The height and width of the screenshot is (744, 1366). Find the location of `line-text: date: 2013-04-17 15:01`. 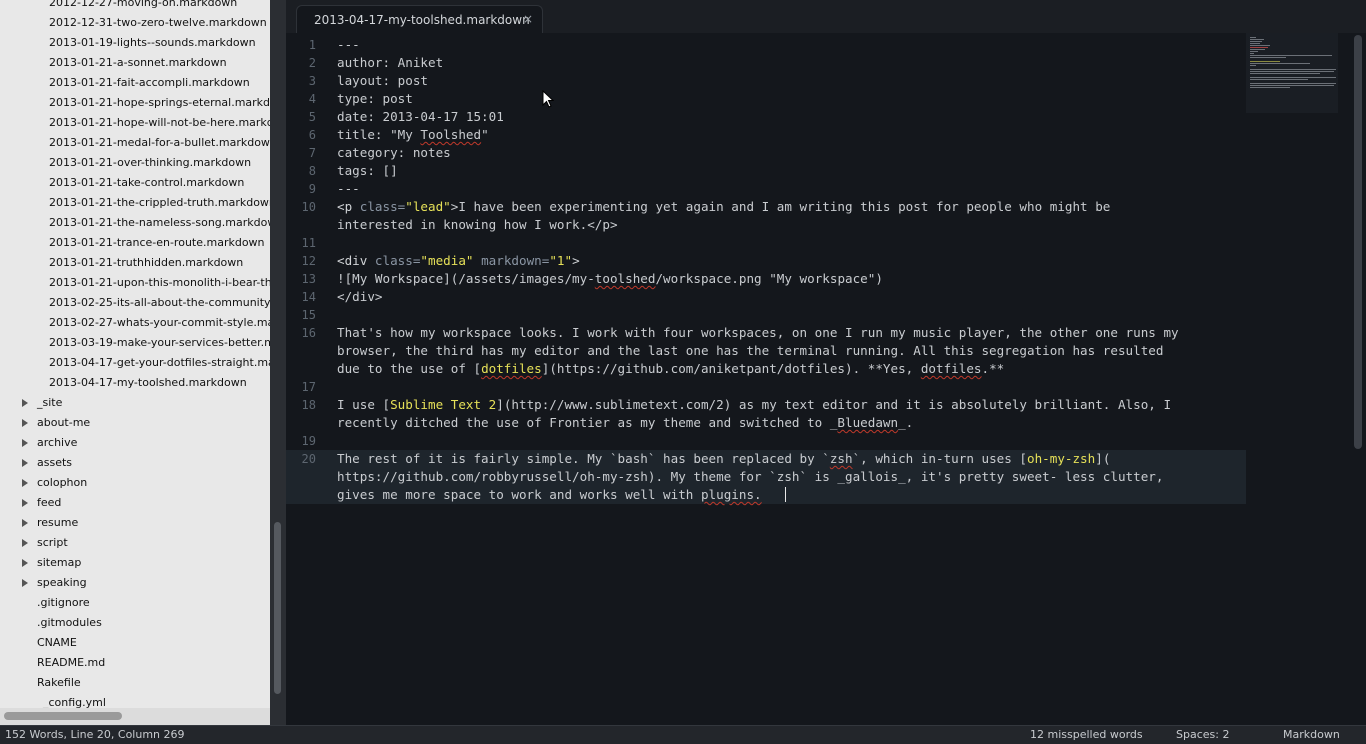

line-text: date: 2013-04-17 15:01 is located at coordinates (420, 116).